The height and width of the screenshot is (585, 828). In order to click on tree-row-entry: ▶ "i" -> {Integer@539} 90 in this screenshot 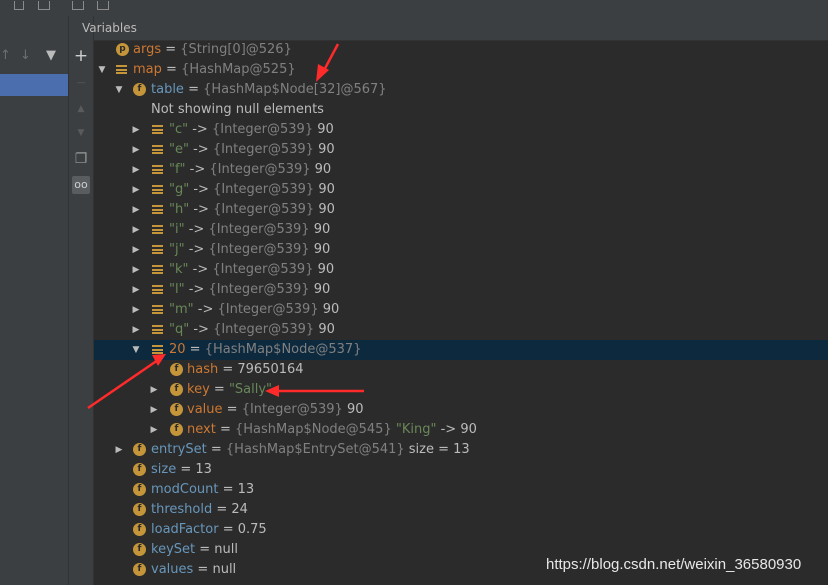, I will do `click(461, 230)`.